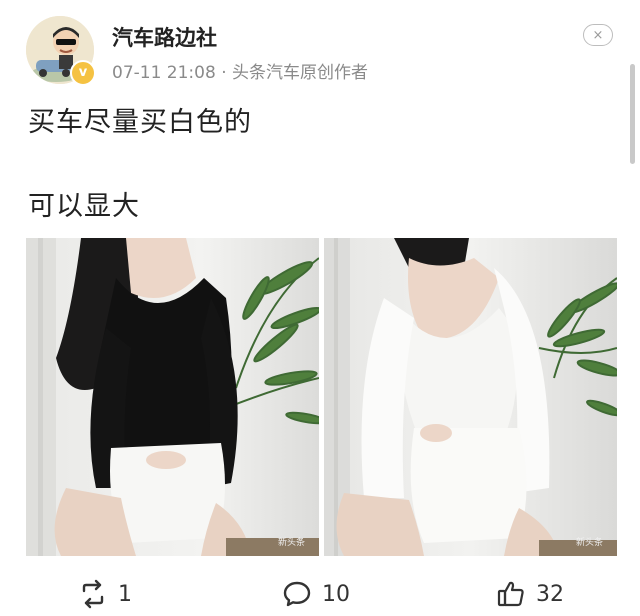 This screenshot has width=640, height=616. I want to click on repost-icon, so click(93, 594).